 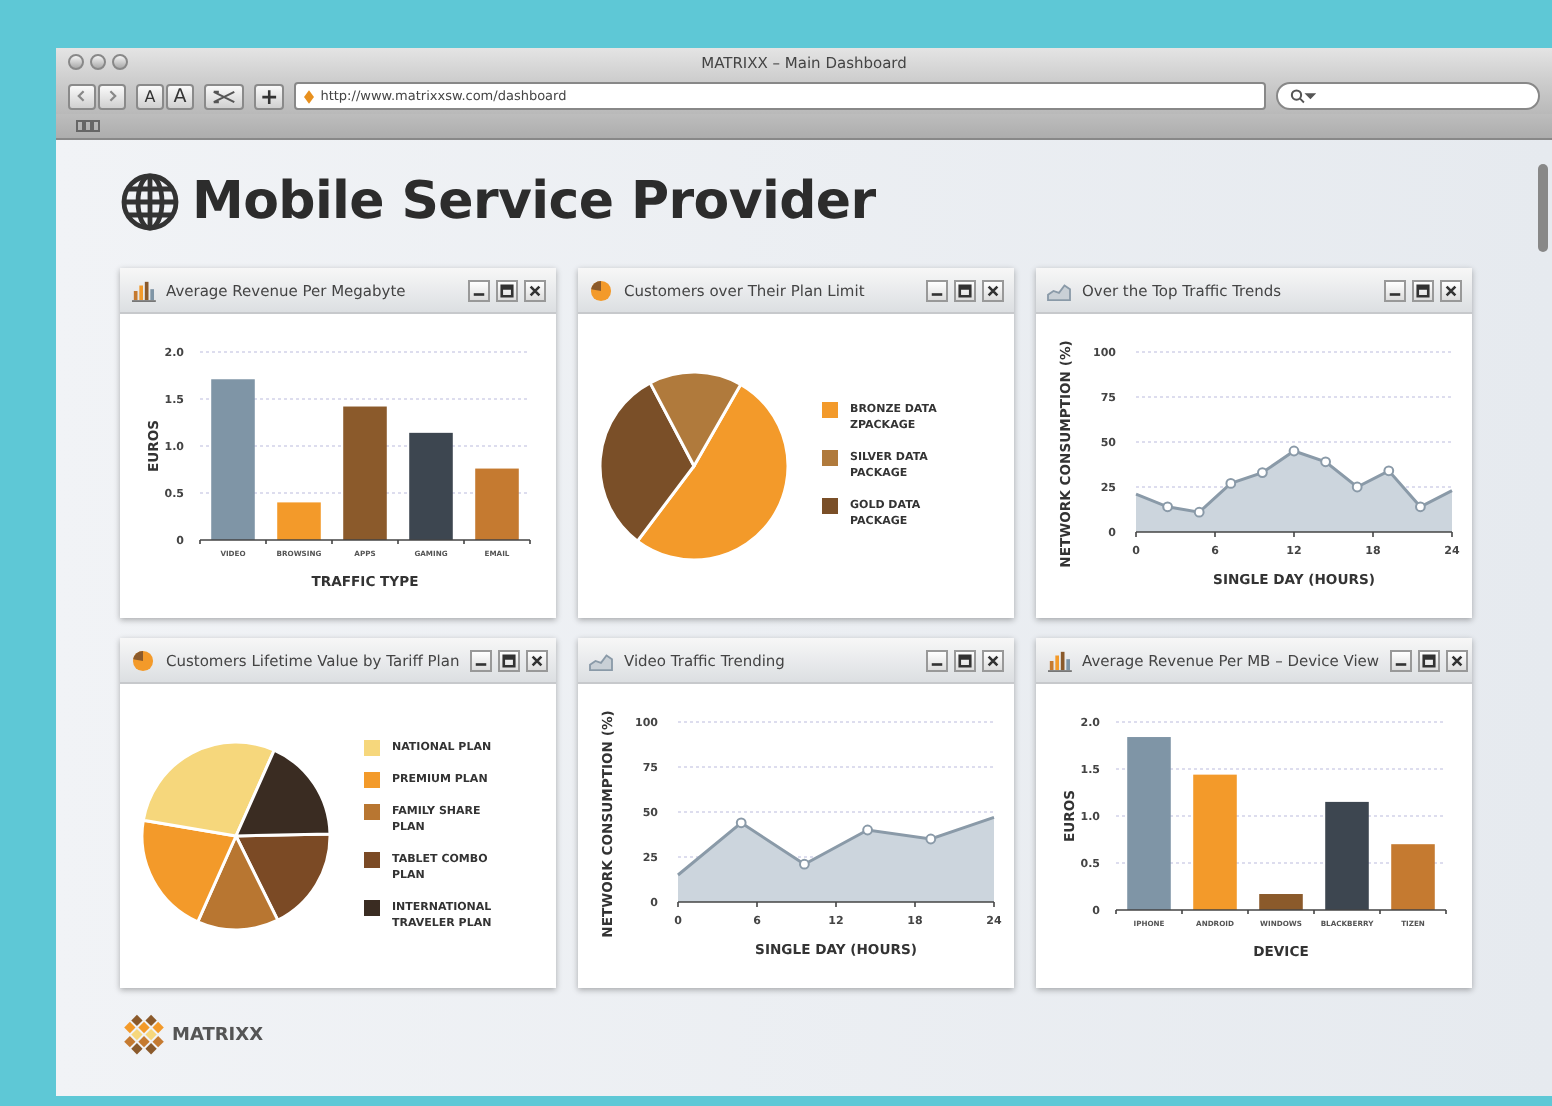 I want to click on logo-icon, so click(x=144, y=1036).